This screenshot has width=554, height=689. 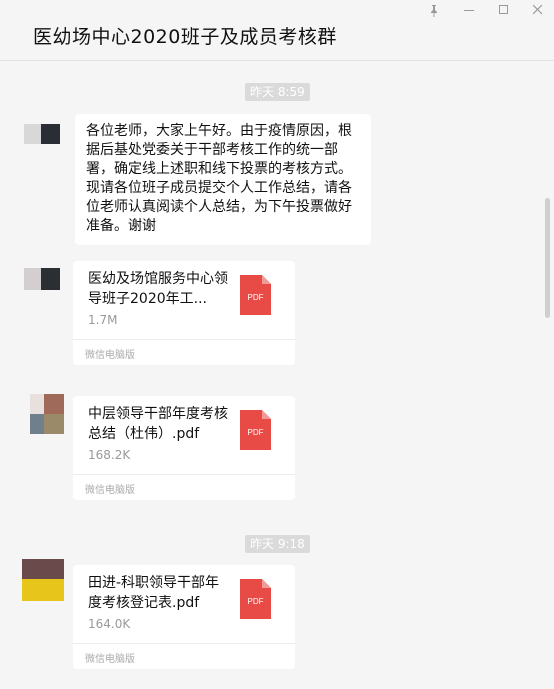 I want to click on file-name: 田进-科职领导干部年度考核登记表.pdf, so click(x=154, y=593).